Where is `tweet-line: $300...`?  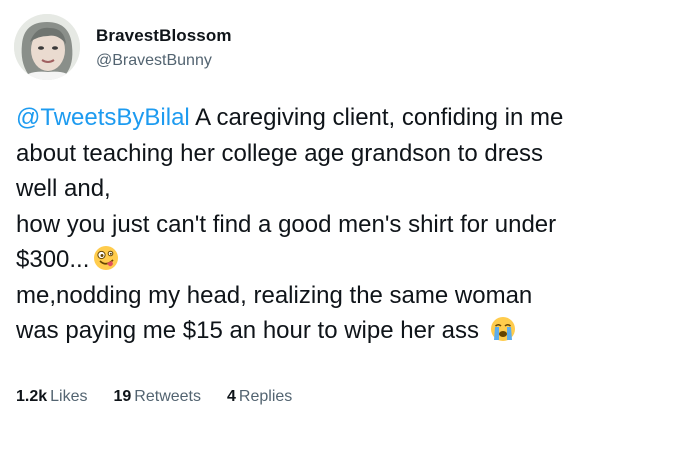
tweet-line: $300... is located at coordinates (354, 260).